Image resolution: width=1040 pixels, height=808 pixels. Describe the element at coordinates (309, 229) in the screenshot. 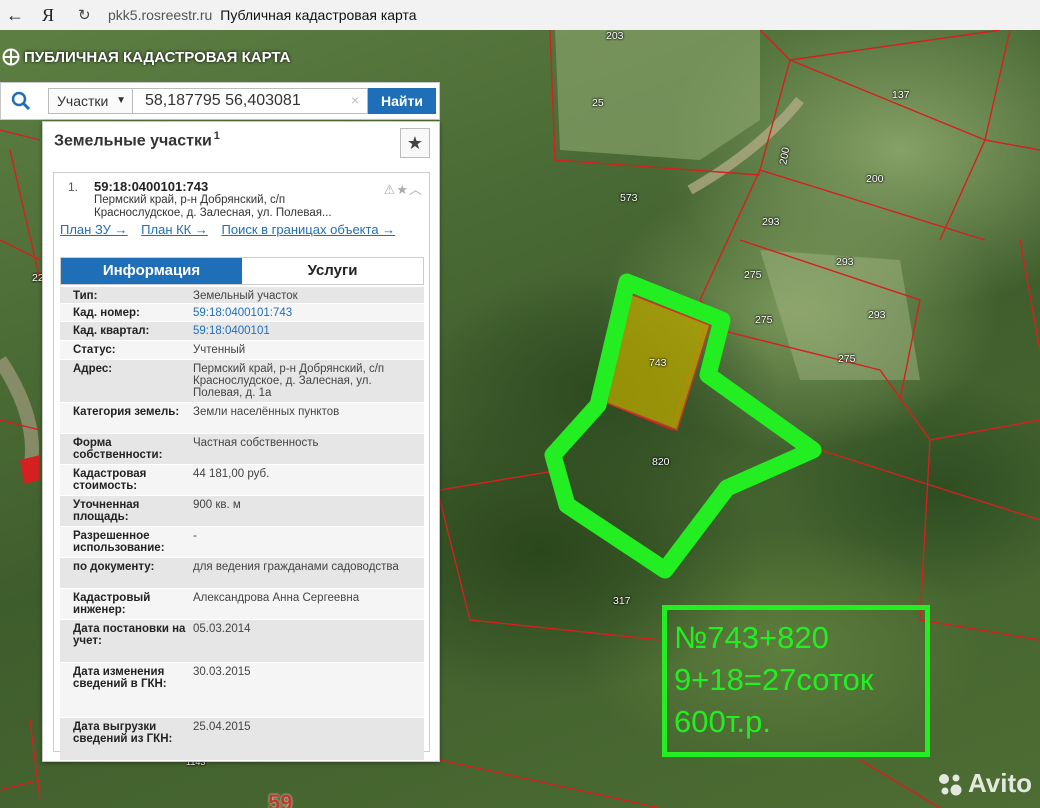

I see `link-search-in-bounds: Поиск в границах объекта →` at that location.